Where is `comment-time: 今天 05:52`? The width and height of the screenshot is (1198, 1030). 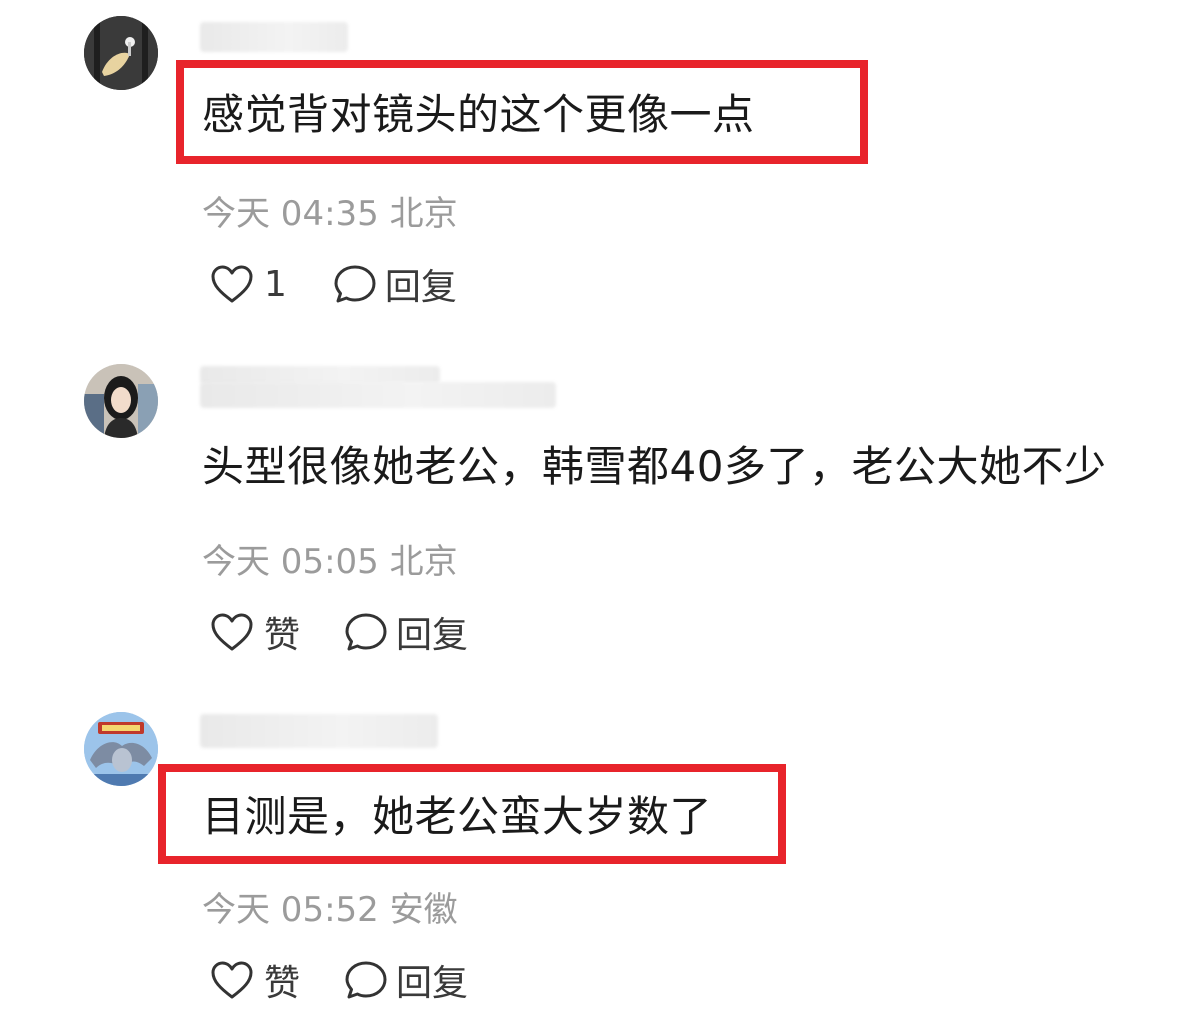 comment-time: 今天 05:52 is located at coordinates (290, 910).